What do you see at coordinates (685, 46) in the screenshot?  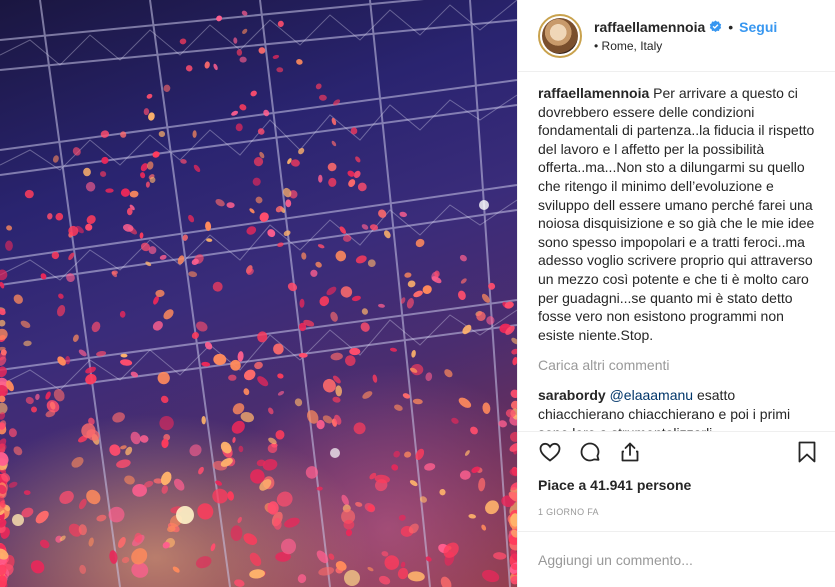 I see `post-location: • Rome, Italy` at bounding box center [685, 46].